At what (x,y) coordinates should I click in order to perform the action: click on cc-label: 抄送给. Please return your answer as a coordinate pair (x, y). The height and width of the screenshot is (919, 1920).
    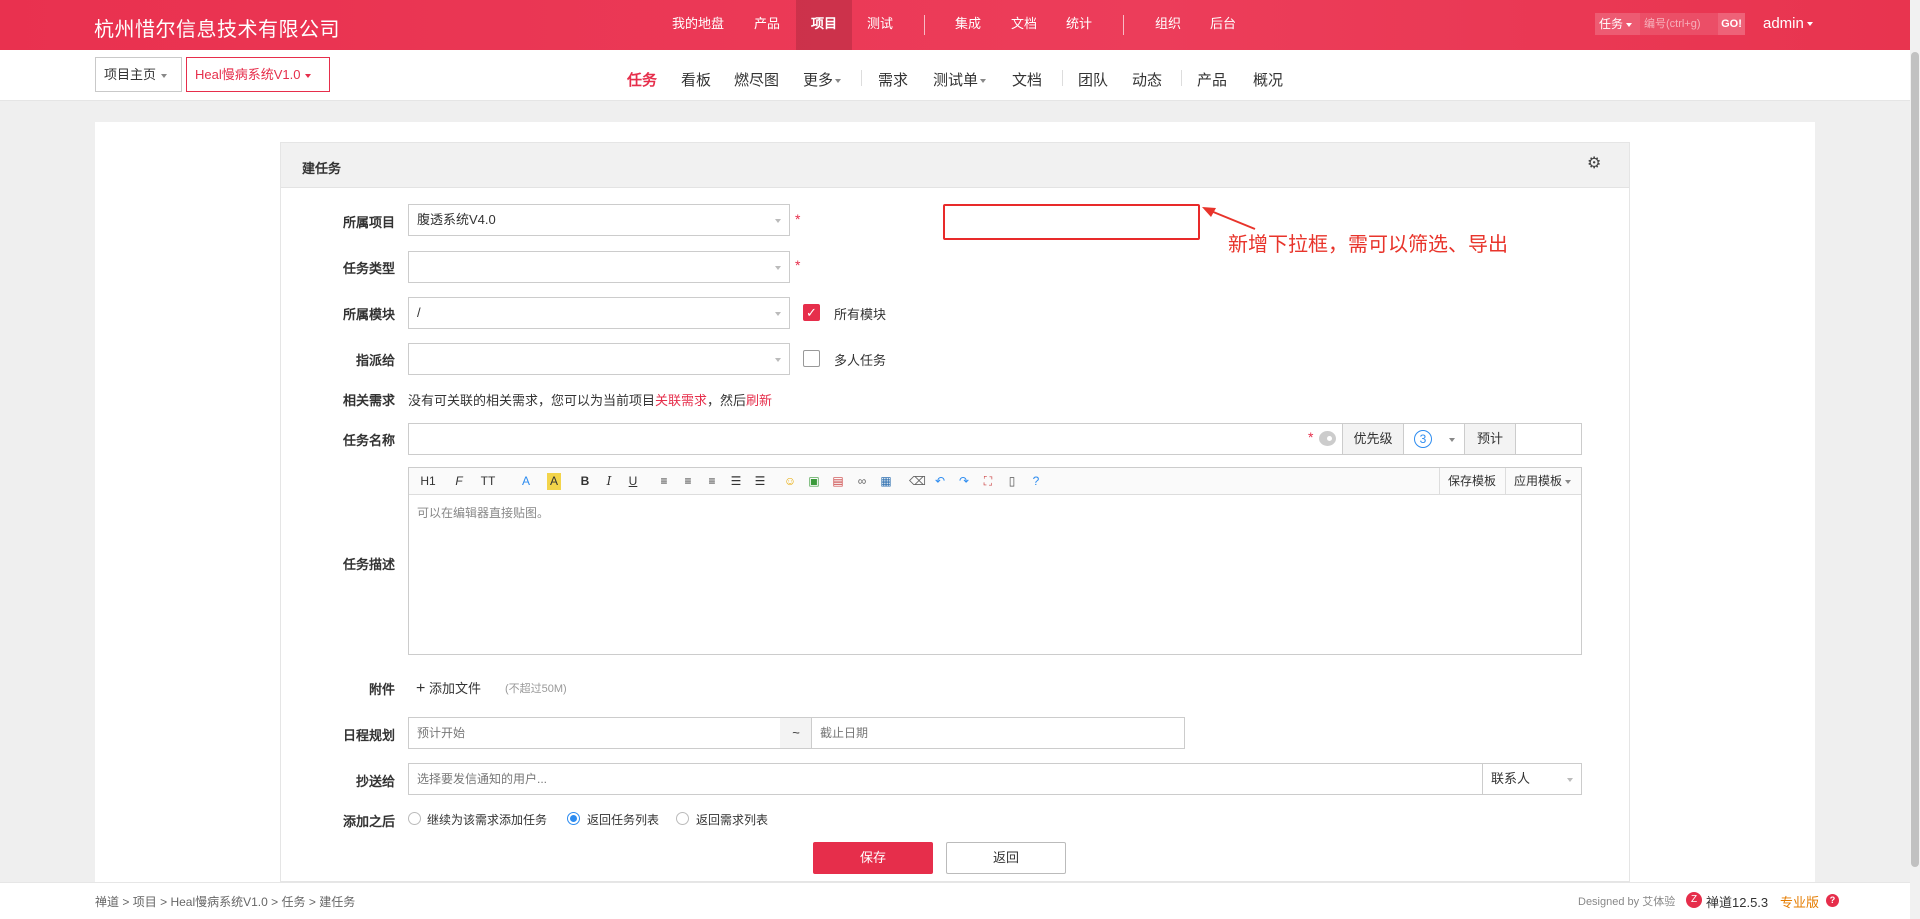
    Looking at the image, I should click on (375, 781).